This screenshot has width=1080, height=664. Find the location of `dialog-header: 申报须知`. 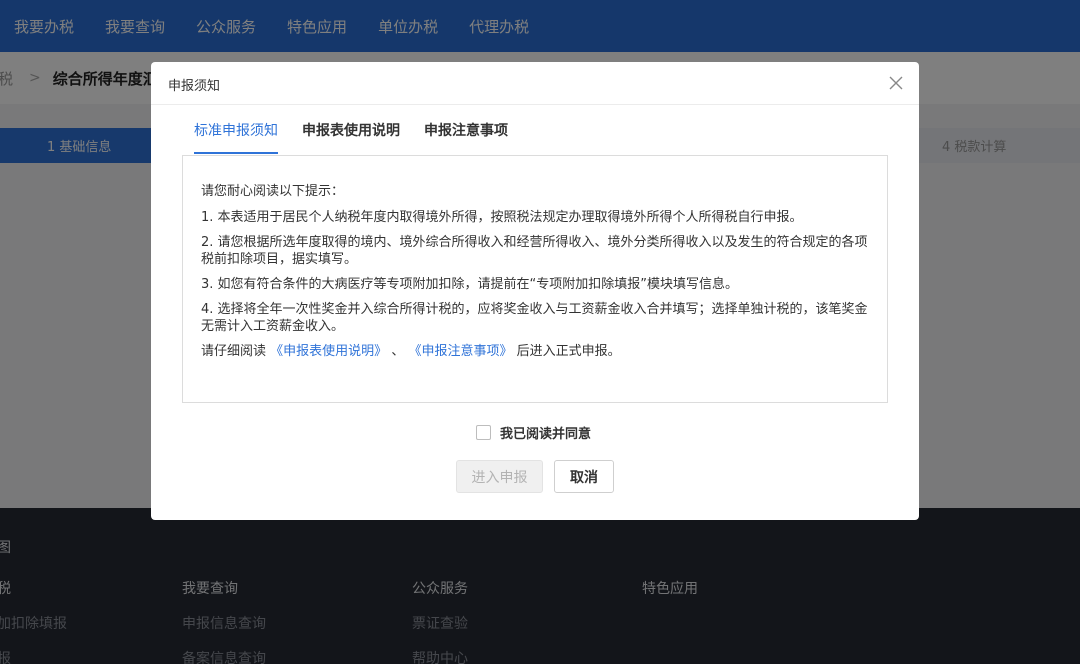

dialog-header: 申报须知 is located at coordinates (535, 83).